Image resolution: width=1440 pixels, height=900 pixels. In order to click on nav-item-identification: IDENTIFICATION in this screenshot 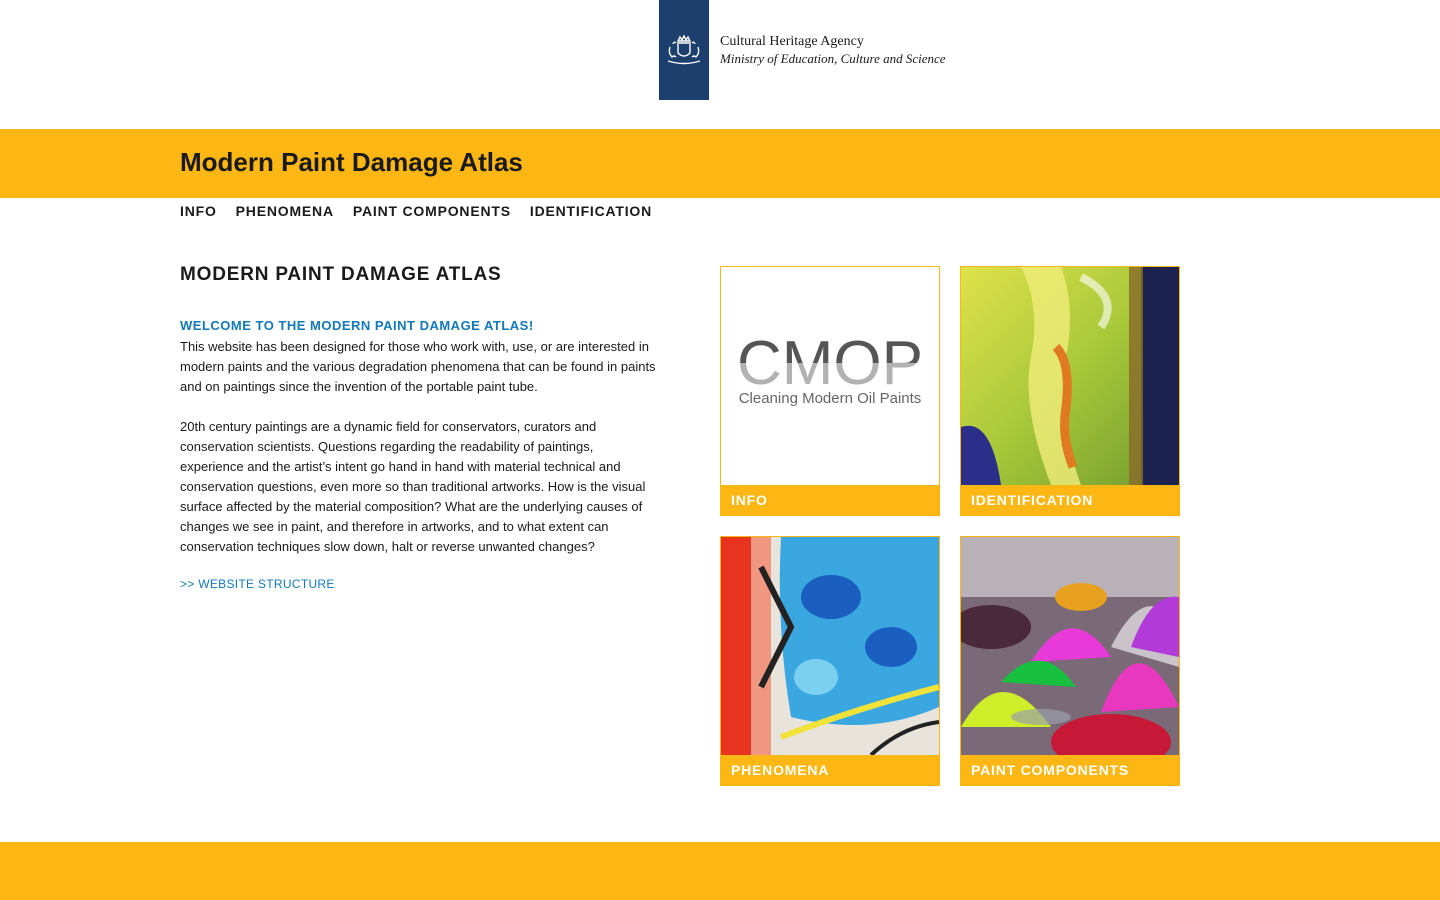, I will do `click(591, 211)`.